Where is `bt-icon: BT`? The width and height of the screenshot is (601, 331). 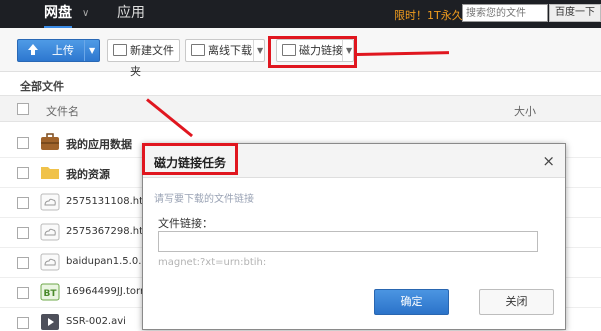 bt-icon: BT is located at coordinates (50, 292).